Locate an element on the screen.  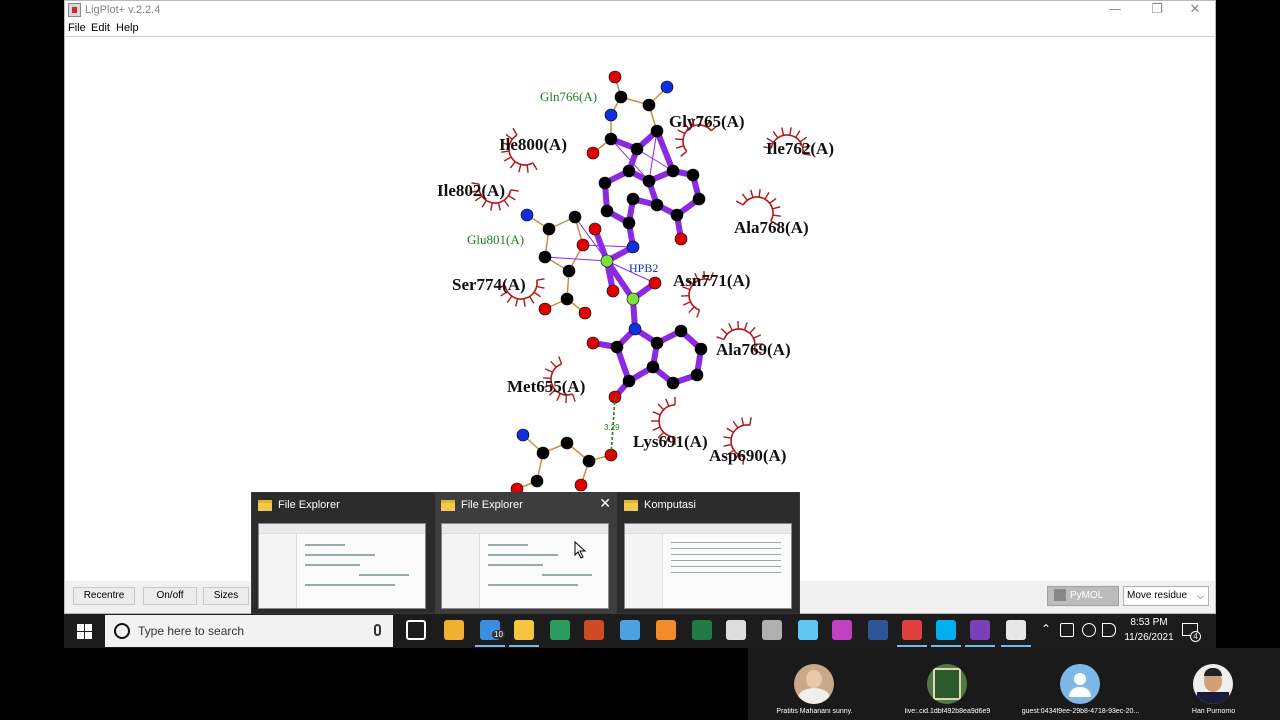
app-red-icon is located at coordinates (912, 630).